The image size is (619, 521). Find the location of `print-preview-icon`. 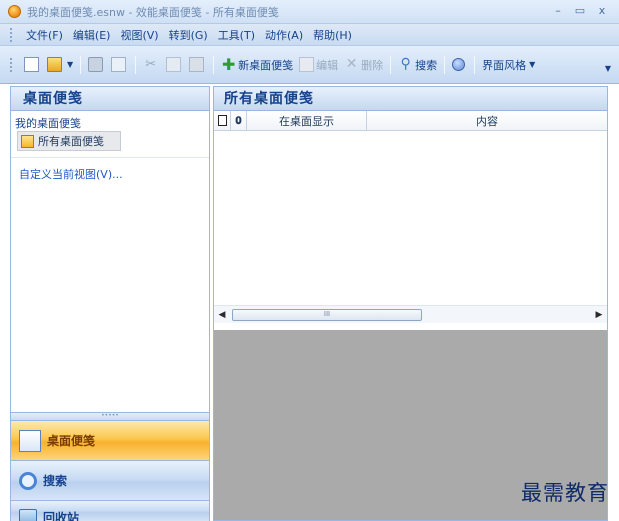

print-preview-icon is located at coordinates (119, 64).